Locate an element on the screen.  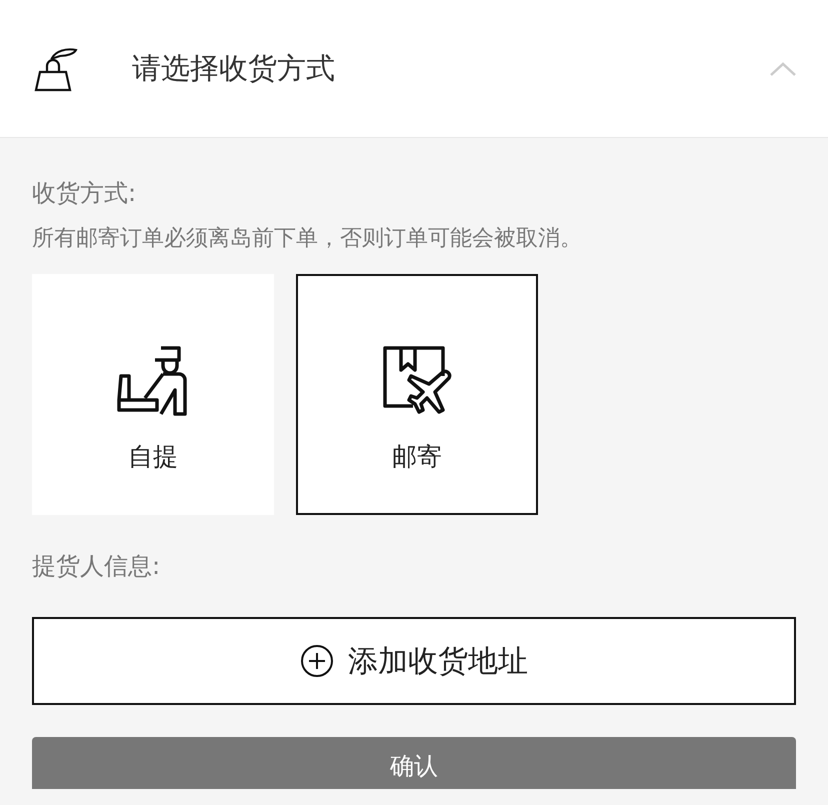
chevron-icon is located at coordinates (783, 69).